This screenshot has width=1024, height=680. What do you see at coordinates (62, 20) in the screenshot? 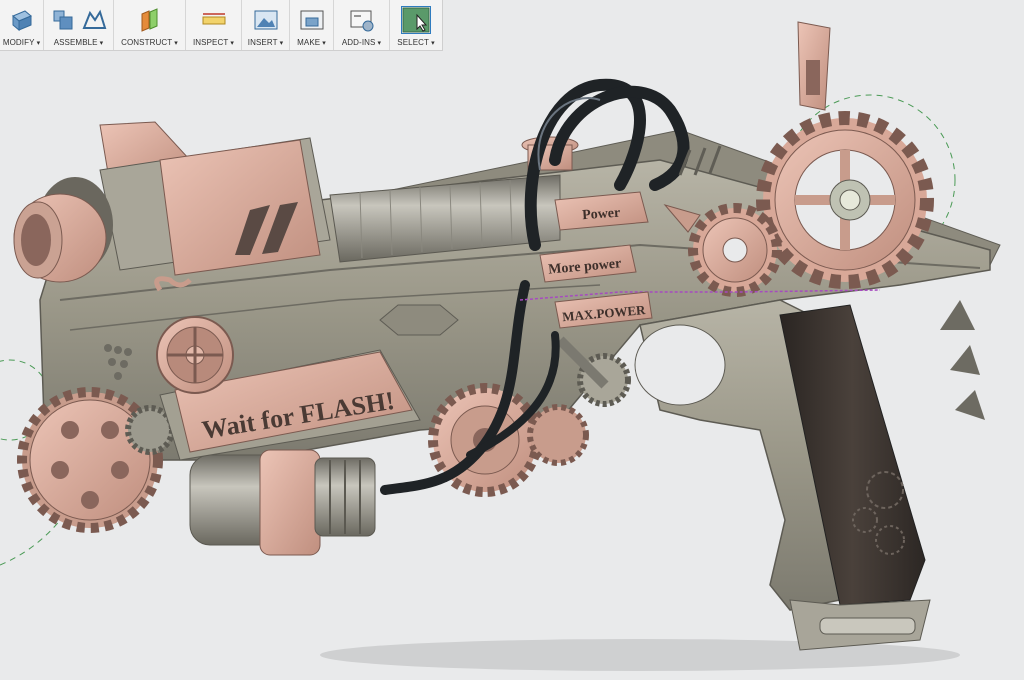
I see `assemble-icon` at bounding box center [62, 20].